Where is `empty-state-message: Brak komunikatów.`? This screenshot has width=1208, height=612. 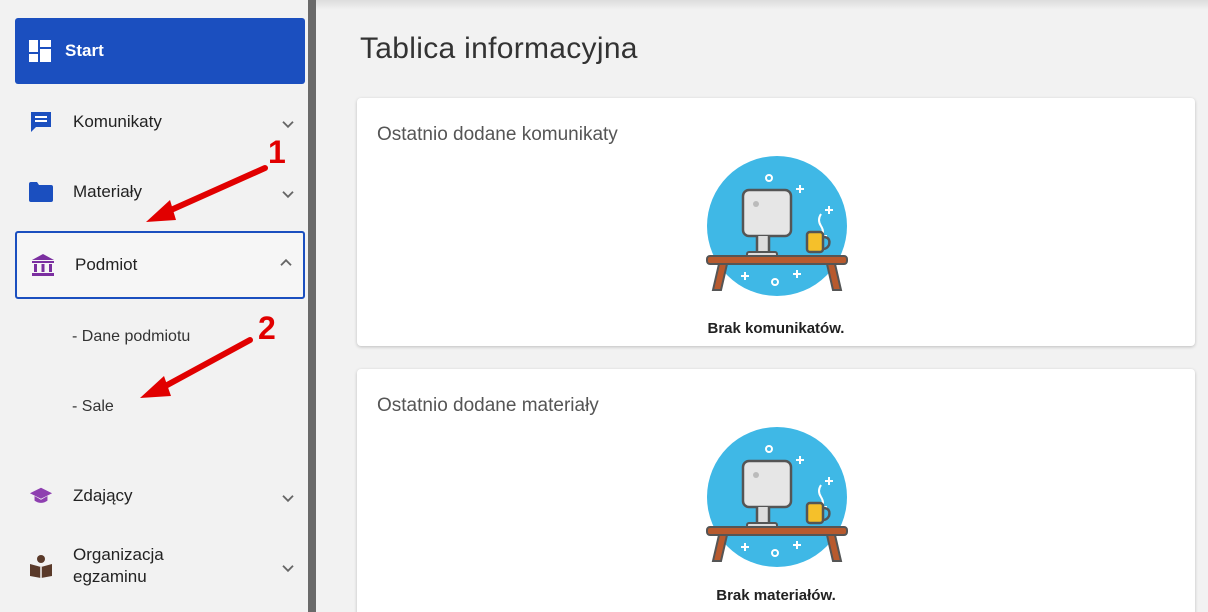 empty-state-message: Brak komunikatów. is located at coordinates (776, 328).